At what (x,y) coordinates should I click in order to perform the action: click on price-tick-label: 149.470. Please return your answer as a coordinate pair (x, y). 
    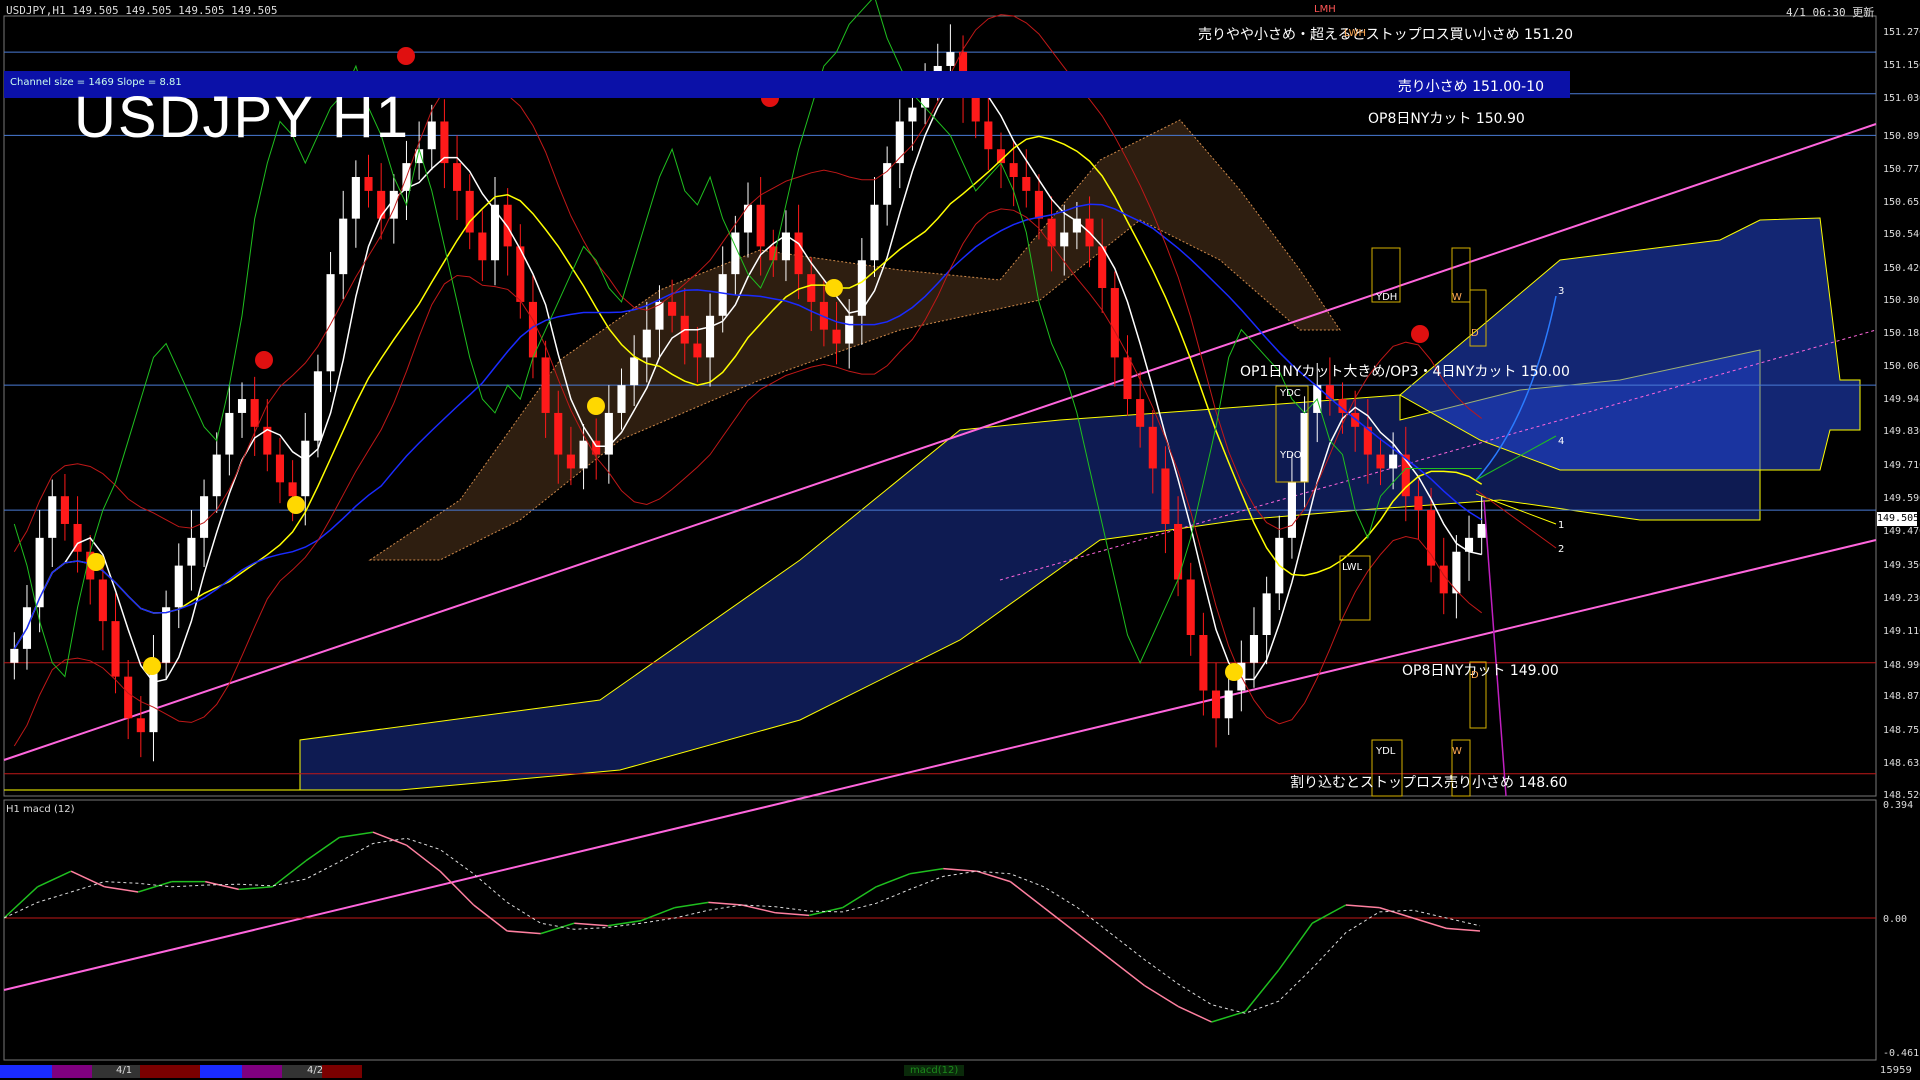
    Looking at the image, I should click on (1901, 532).